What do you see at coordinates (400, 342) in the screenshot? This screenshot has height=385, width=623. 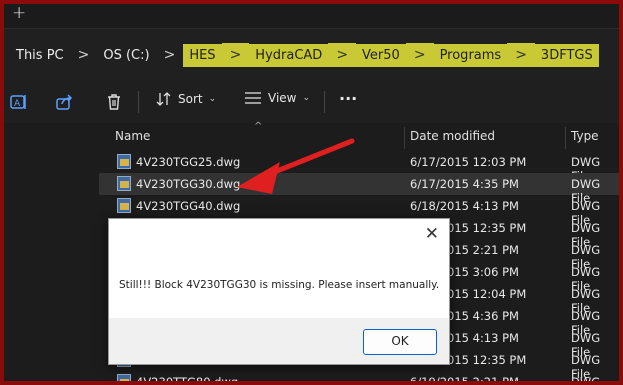 I see `ok-button: OK` at bounding box center [400, 342].